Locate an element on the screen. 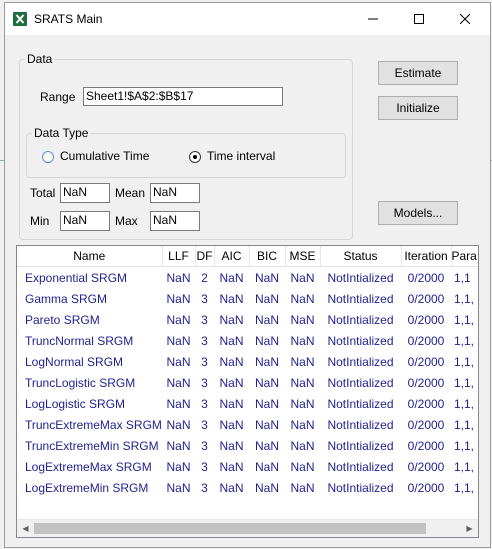 The image size is (492, 549). estimate-button: Estimate is located at coordinates (418, 73).